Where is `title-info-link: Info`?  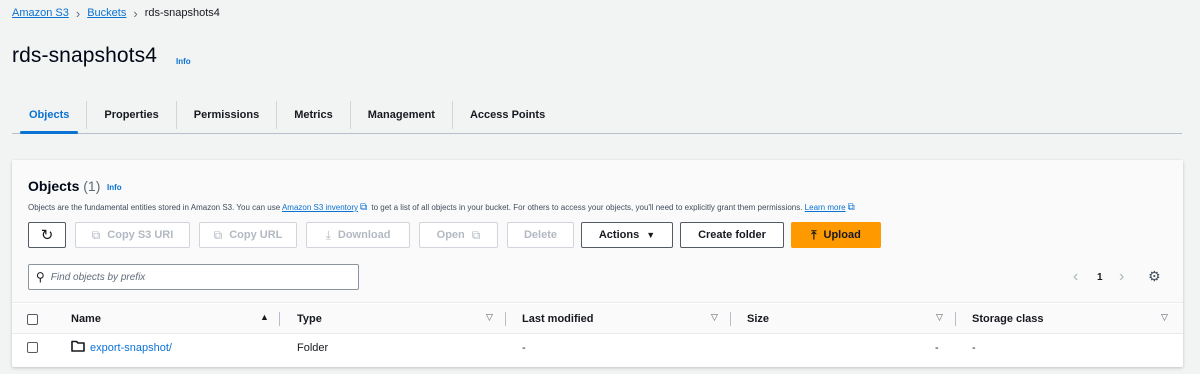 title-info-link: Info is located at coordinates (183, 61).